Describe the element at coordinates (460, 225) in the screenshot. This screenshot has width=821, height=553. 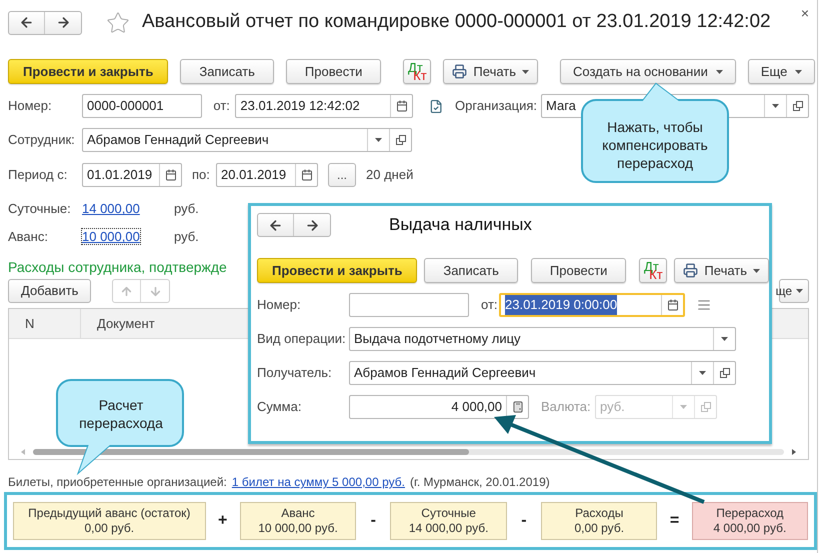
I see `dialog-title: Выдача наличных` at that location.